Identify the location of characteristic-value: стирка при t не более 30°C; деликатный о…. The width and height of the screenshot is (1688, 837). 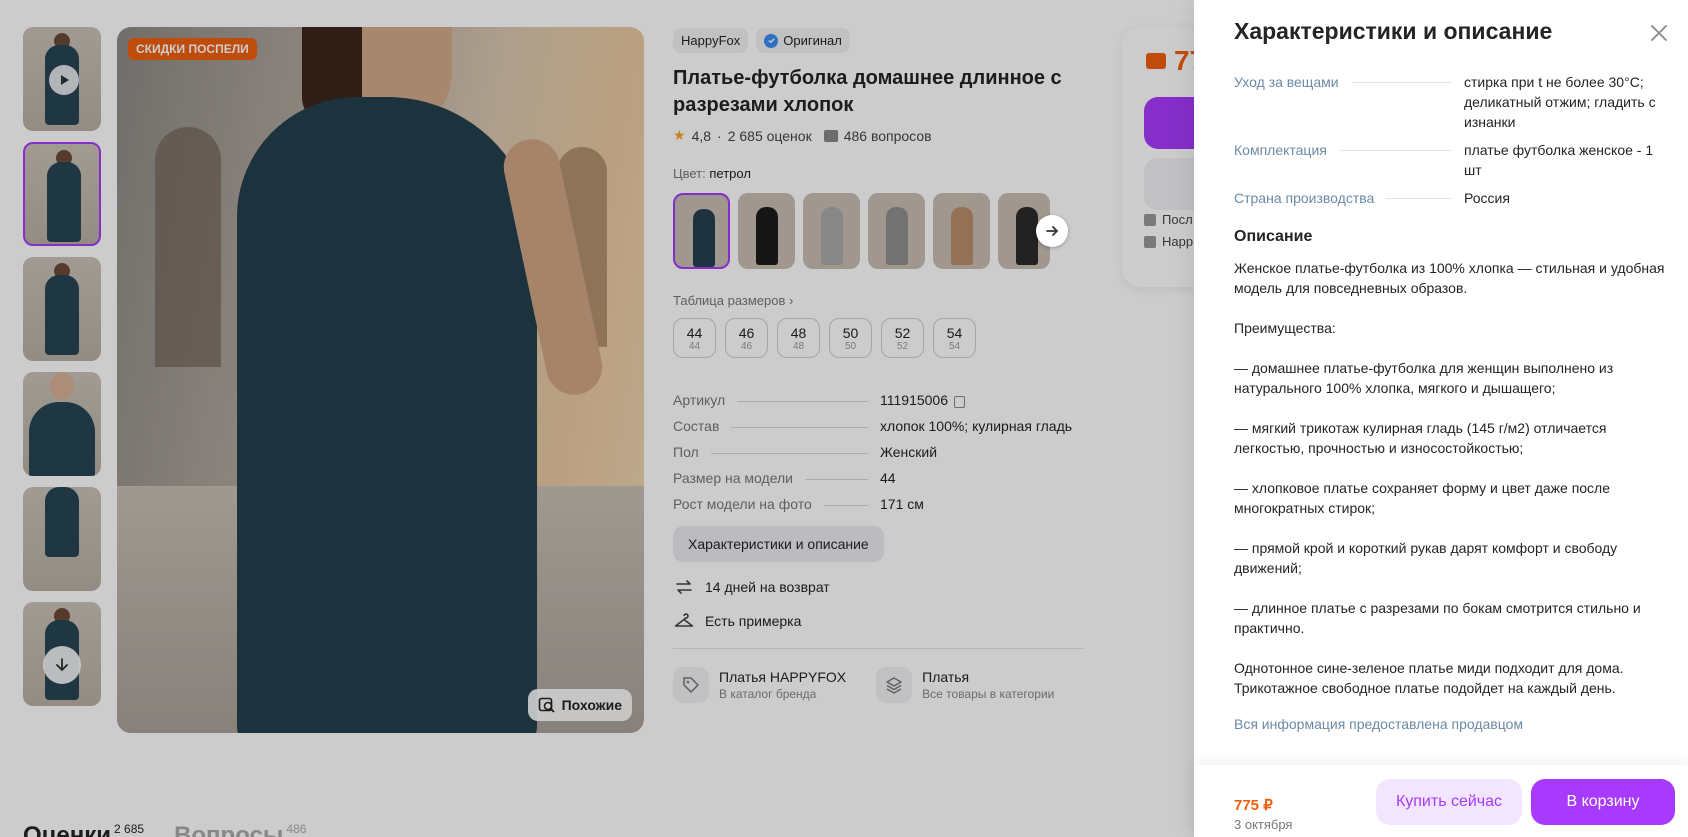
(1560, 102).